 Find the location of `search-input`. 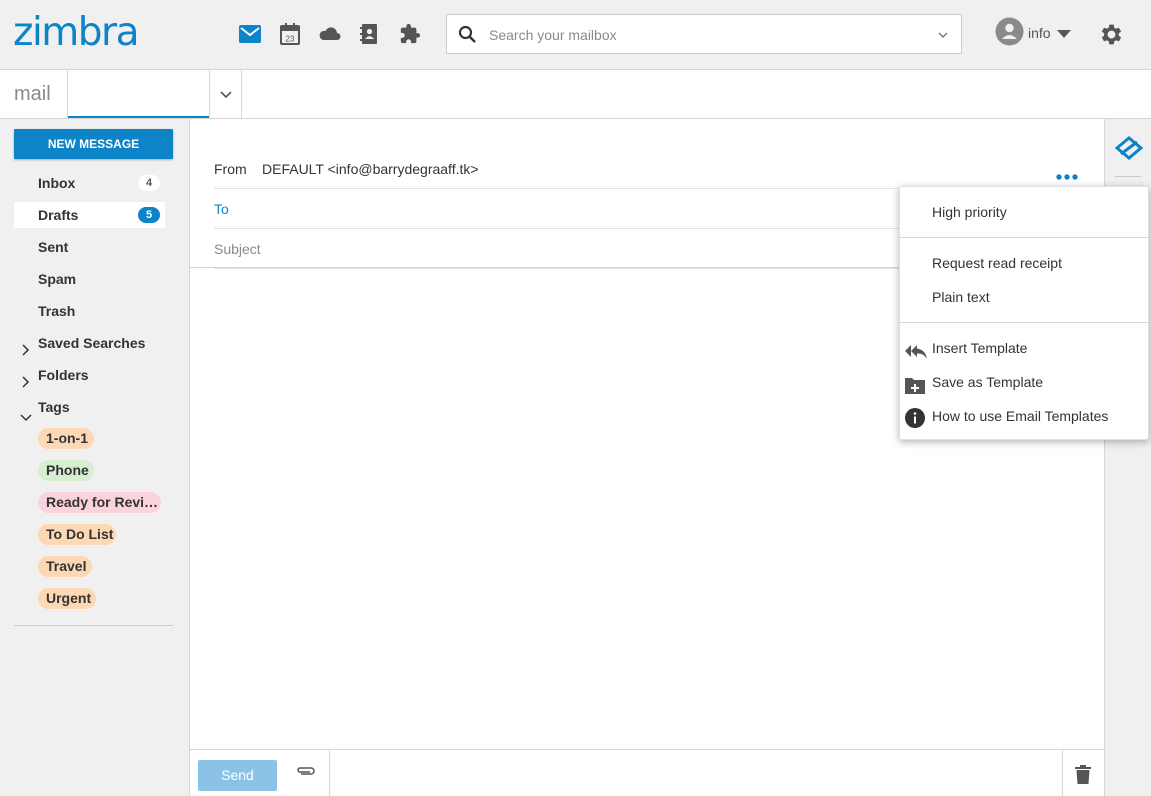

search-input is located at coordinates (704, 35).